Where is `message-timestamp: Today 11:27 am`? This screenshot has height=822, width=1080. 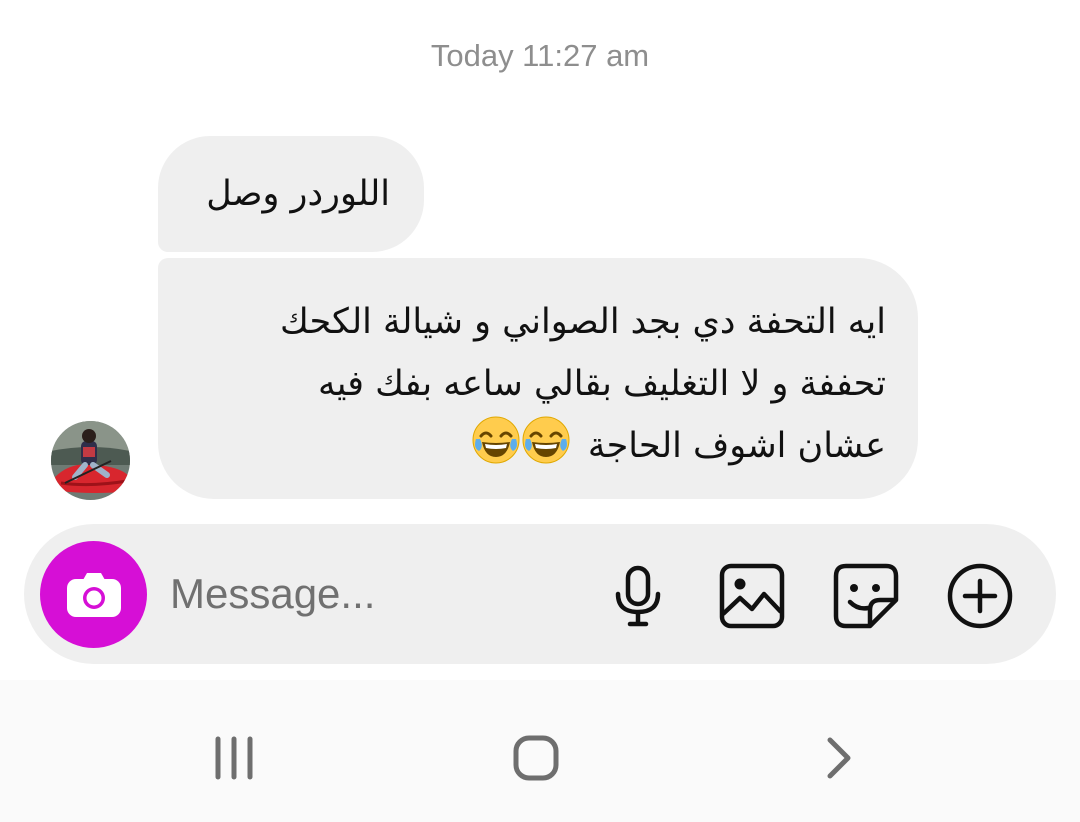 message-timestamp: Today 11:27 am is located at coordinates (540, 55).